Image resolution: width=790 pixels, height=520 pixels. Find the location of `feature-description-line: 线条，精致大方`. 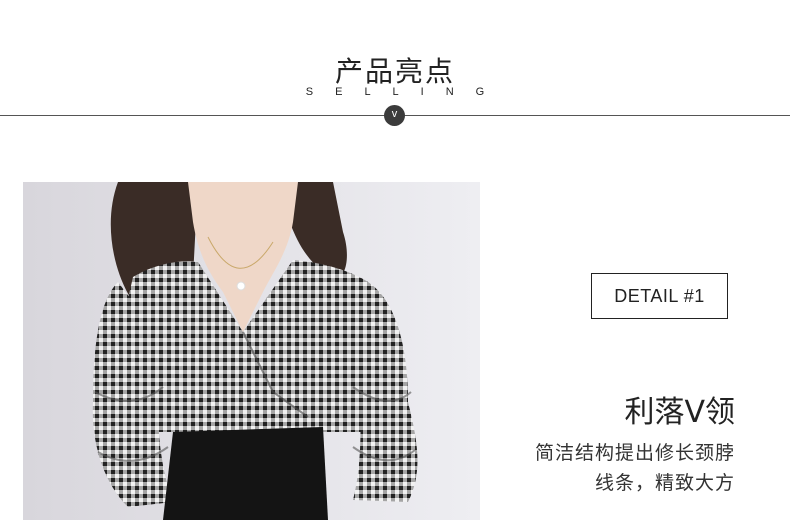

feature-description-line: 线条，精致大方 is located at coordinates (664, 483).